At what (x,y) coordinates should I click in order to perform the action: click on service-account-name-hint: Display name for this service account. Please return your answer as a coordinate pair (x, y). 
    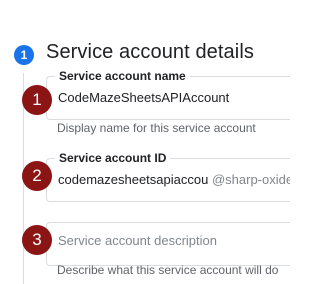
    Looking at the image, I should click on (156, 128).